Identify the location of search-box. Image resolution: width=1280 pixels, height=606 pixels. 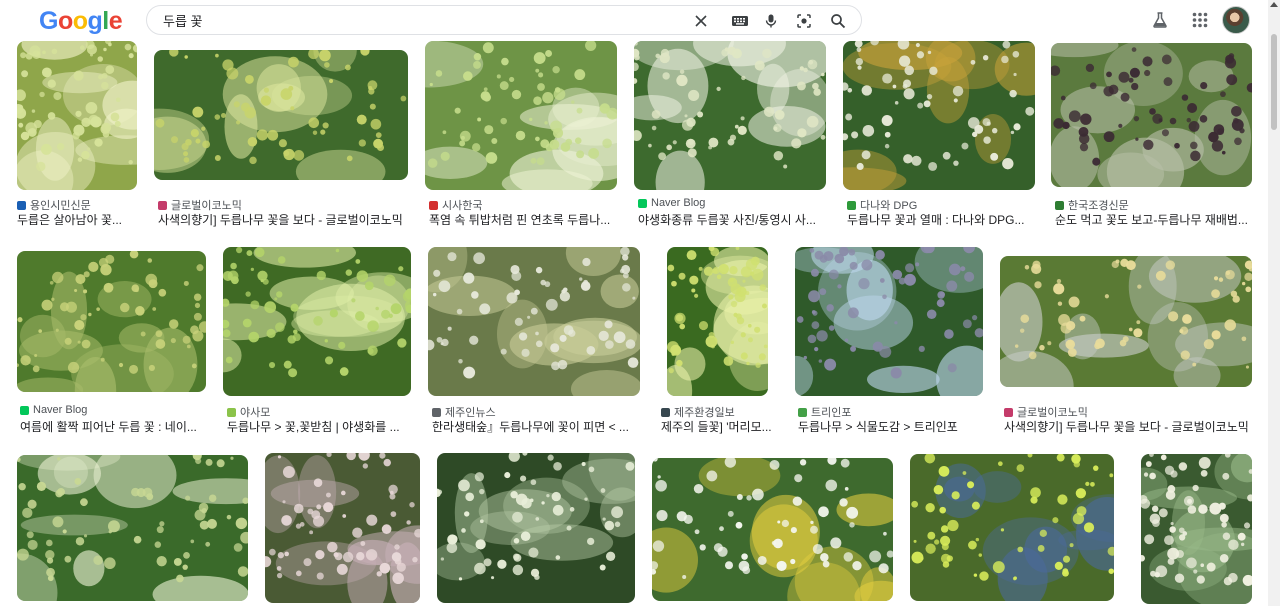
(504, 20).